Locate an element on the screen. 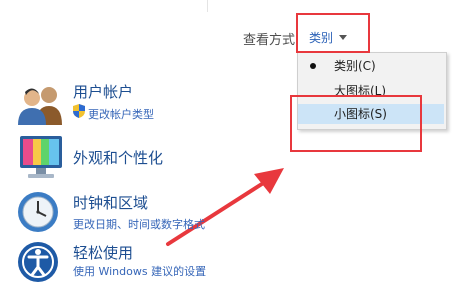 This screenshot has width=470, height=282. monitor-icon is located at coordinates (41, 157).